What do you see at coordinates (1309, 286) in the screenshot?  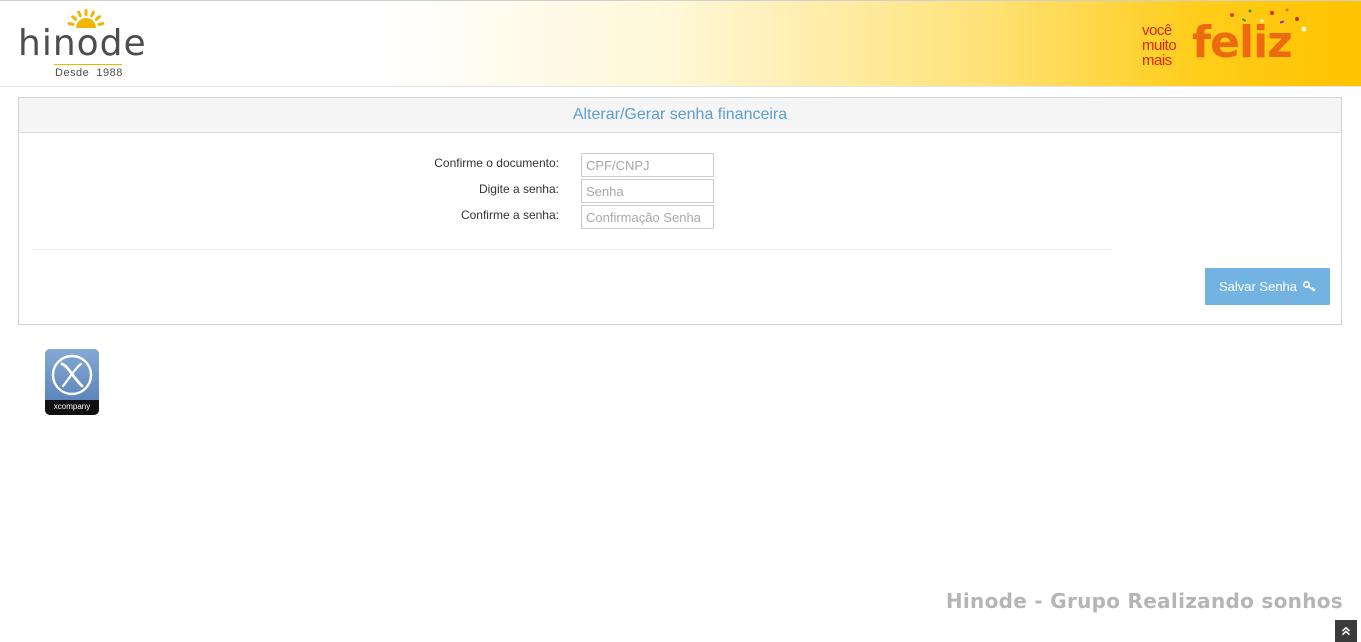 I see `key-icon` at bounding box center [1309, 286].